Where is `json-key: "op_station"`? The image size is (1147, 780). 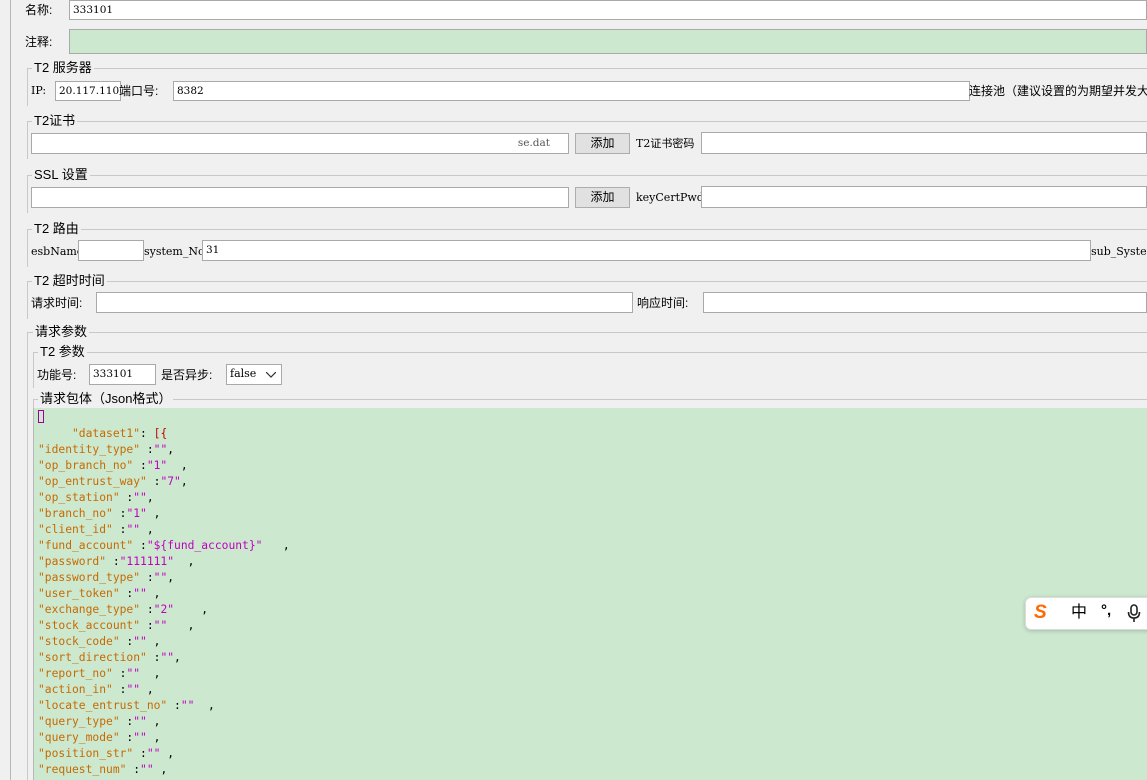
json-key: "op_station" is located at coordinates (79, 497).